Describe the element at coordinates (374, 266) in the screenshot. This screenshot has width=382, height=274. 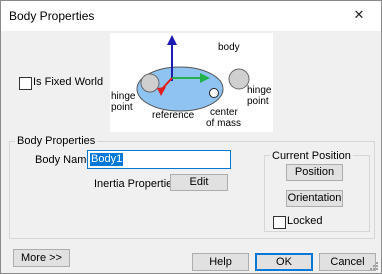
I see `resize-grip-icon` at that location.